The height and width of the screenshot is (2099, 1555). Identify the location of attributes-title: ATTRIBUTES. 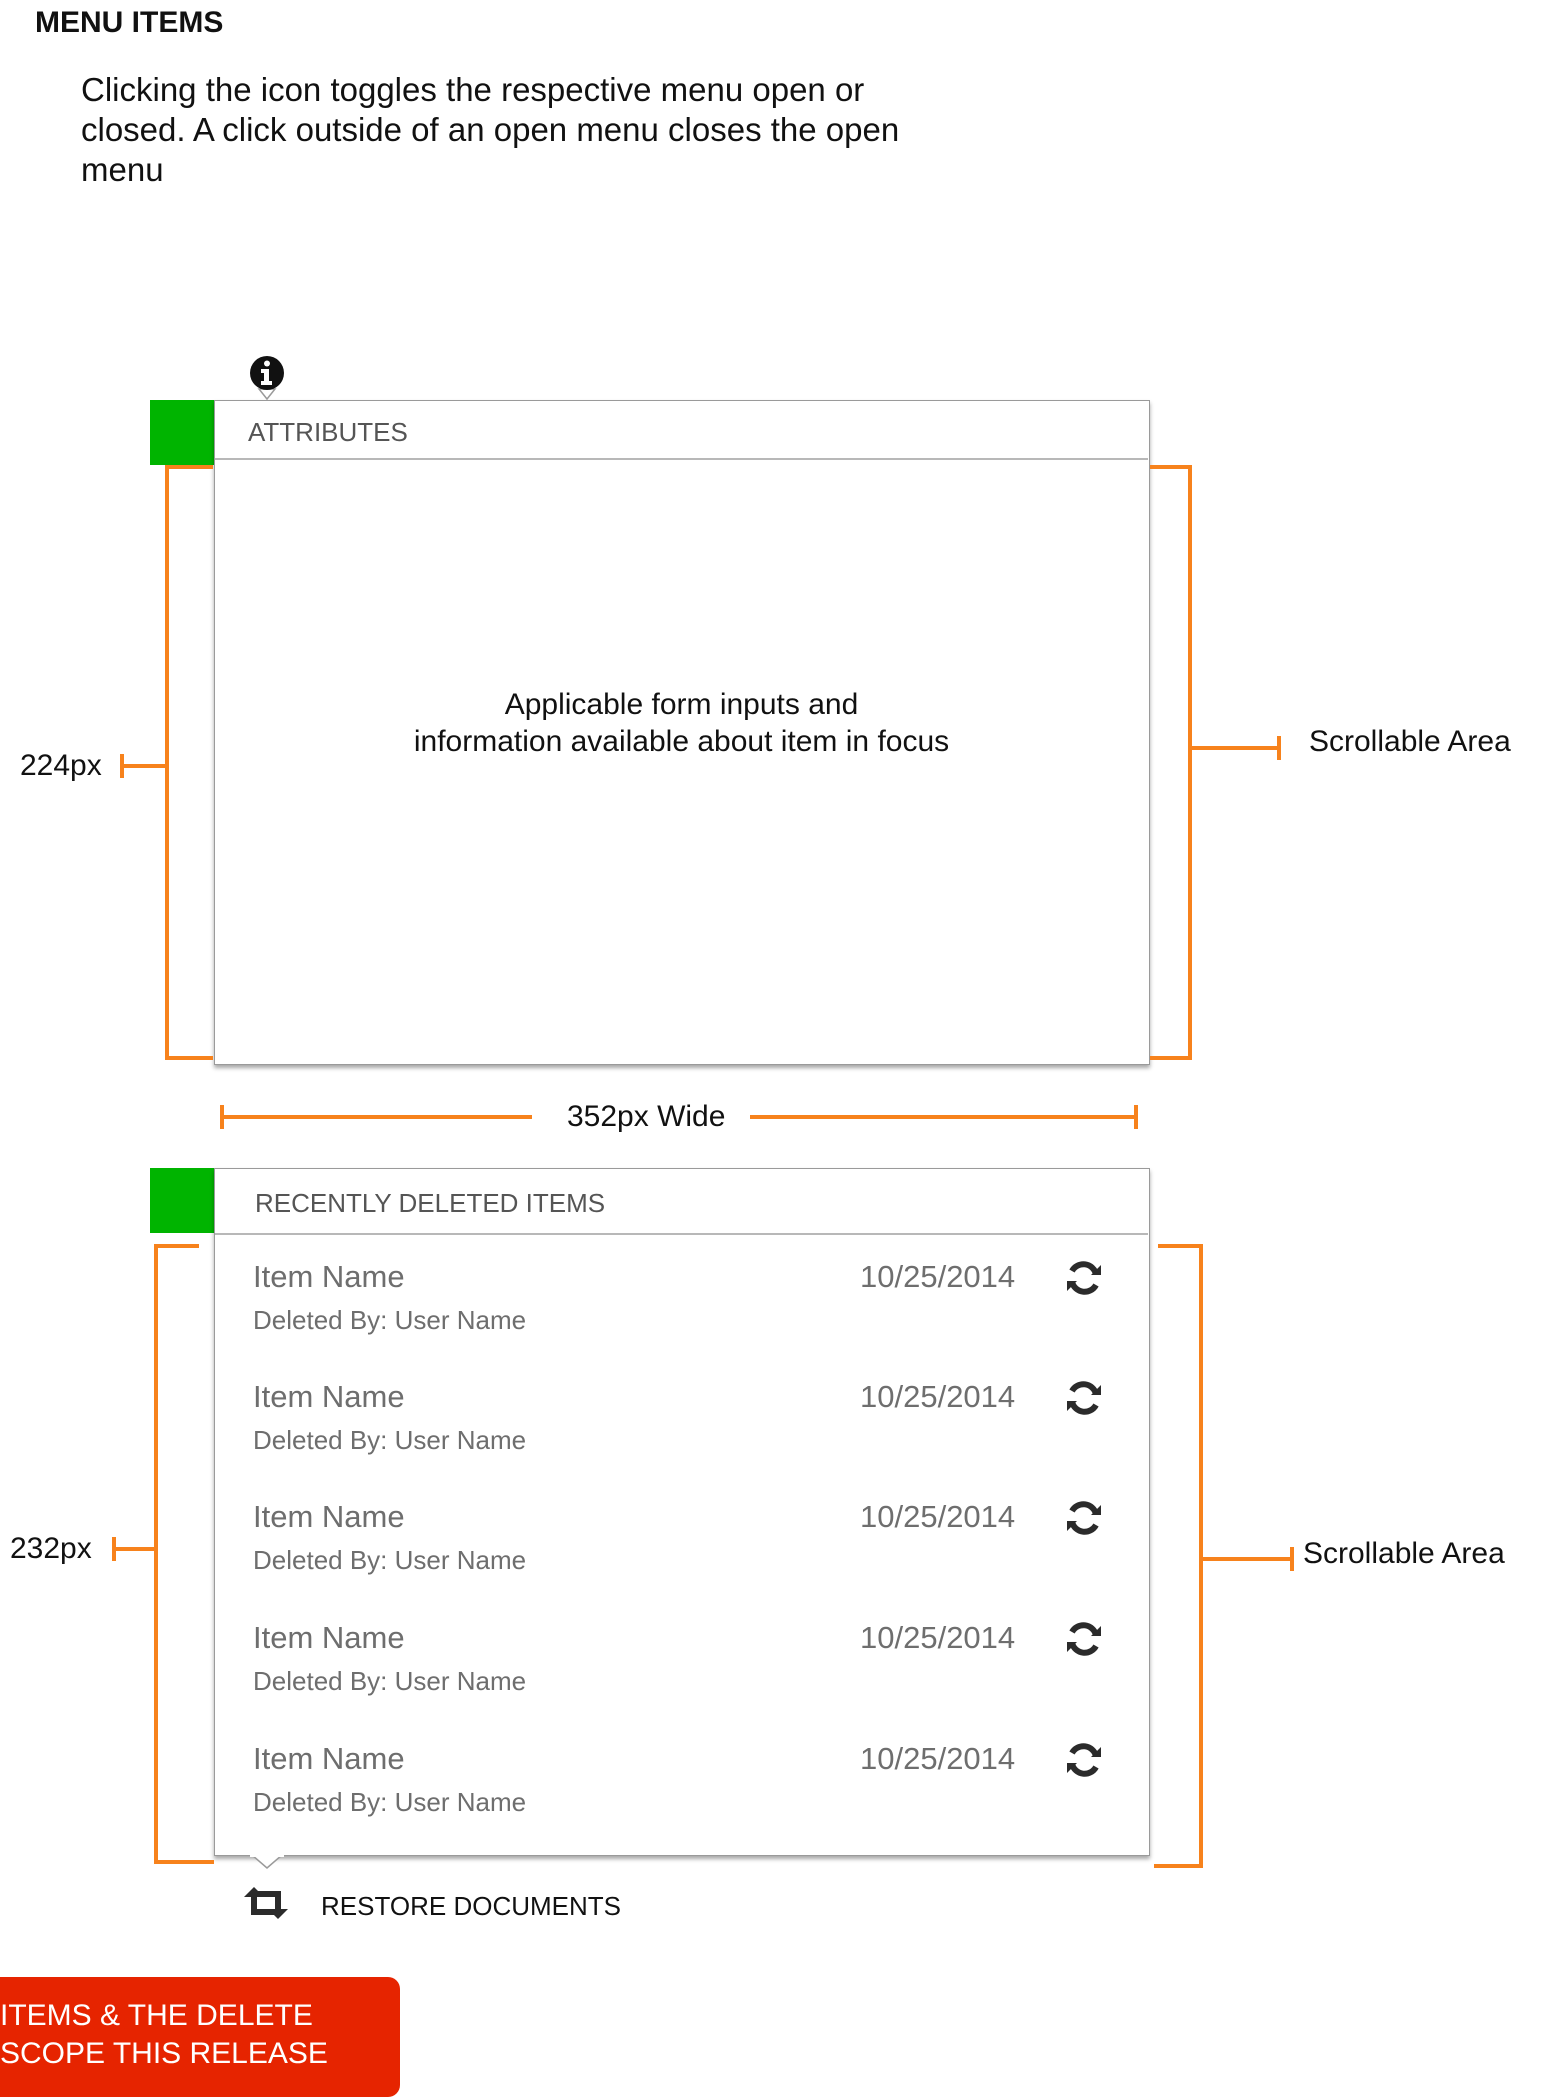
(328, 432).